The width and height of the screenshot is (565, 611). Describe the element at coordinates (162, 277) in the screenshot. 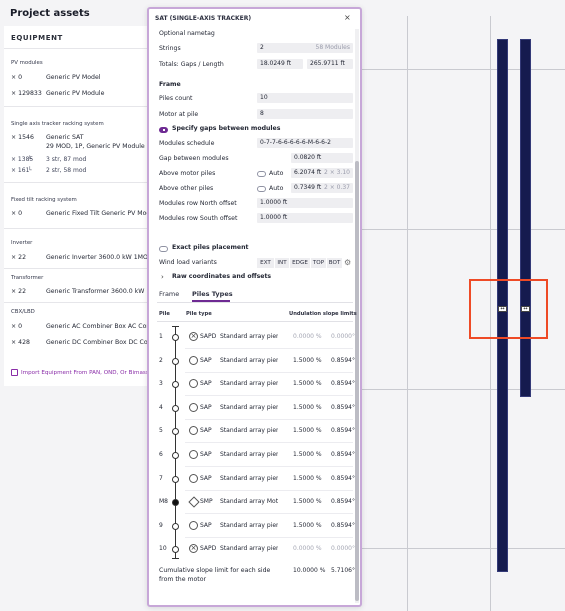

I see `chevron-right-icon: ›` at that location.